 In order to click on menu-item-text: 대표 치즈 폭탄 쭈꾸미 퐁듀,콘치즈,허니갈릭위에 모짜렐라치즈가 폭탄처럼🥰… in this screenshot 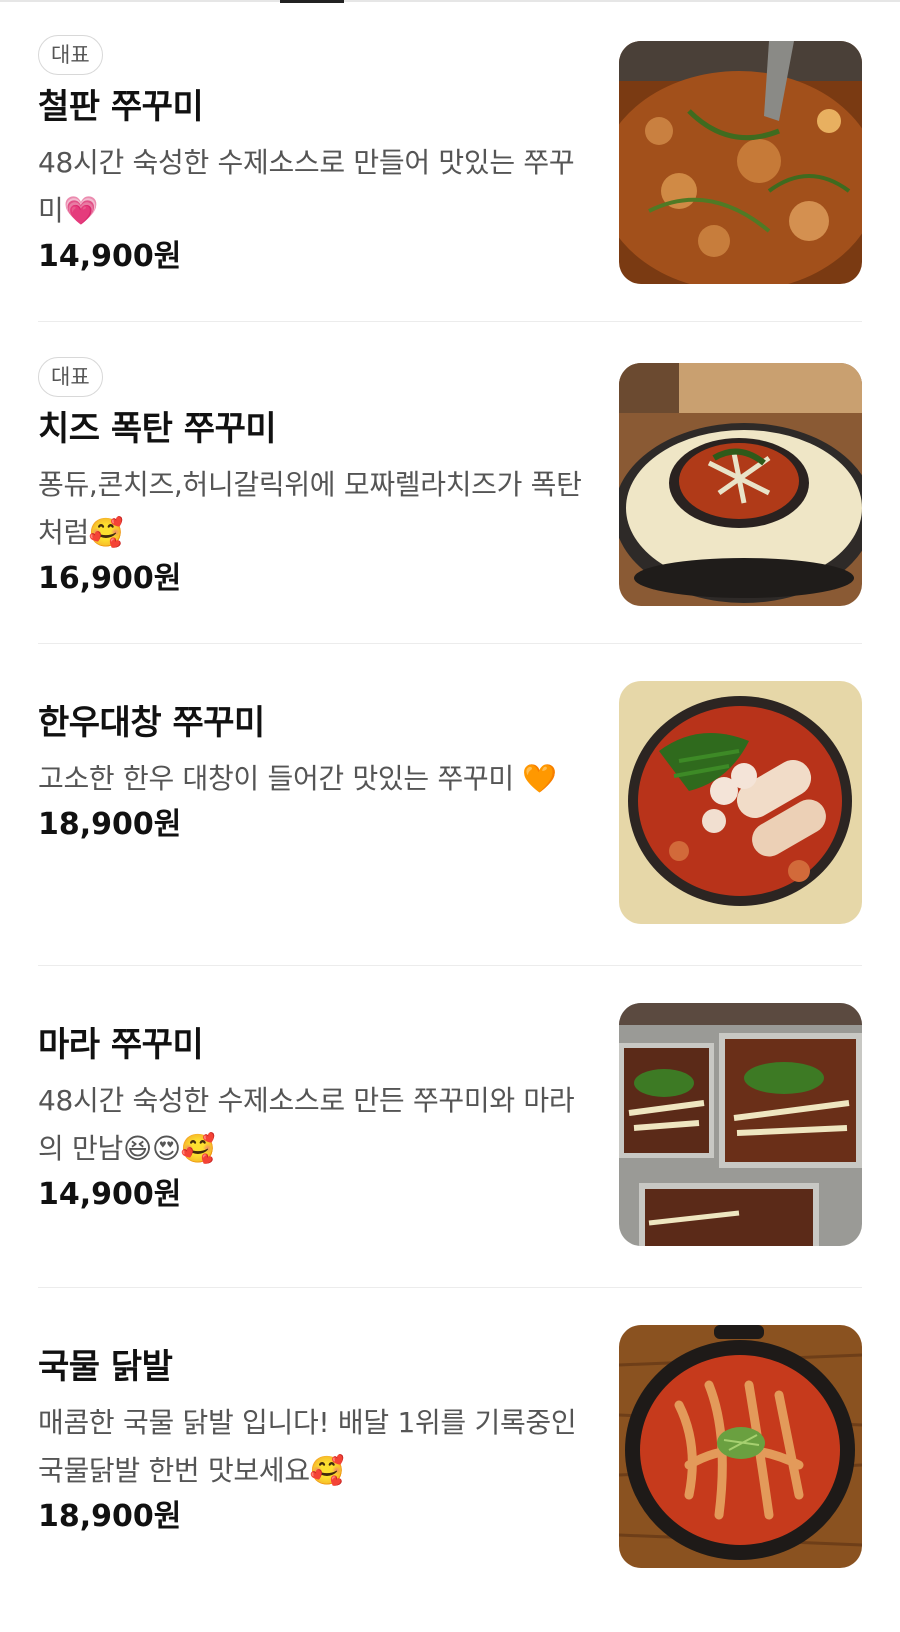, I will do `click(312, 479)`.